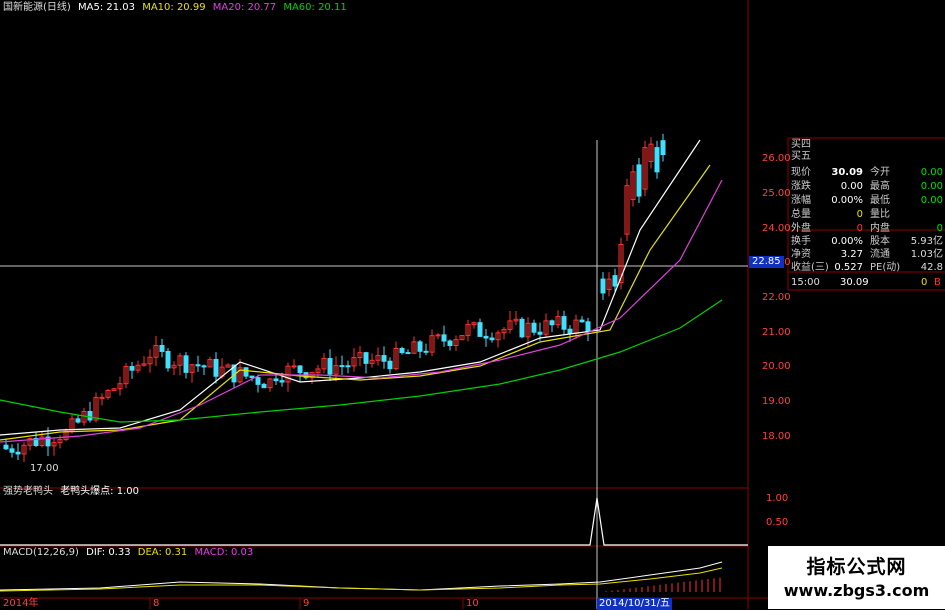 The image size is (945, 610). I want to click on bid-row: 买五, so click(866, 157).